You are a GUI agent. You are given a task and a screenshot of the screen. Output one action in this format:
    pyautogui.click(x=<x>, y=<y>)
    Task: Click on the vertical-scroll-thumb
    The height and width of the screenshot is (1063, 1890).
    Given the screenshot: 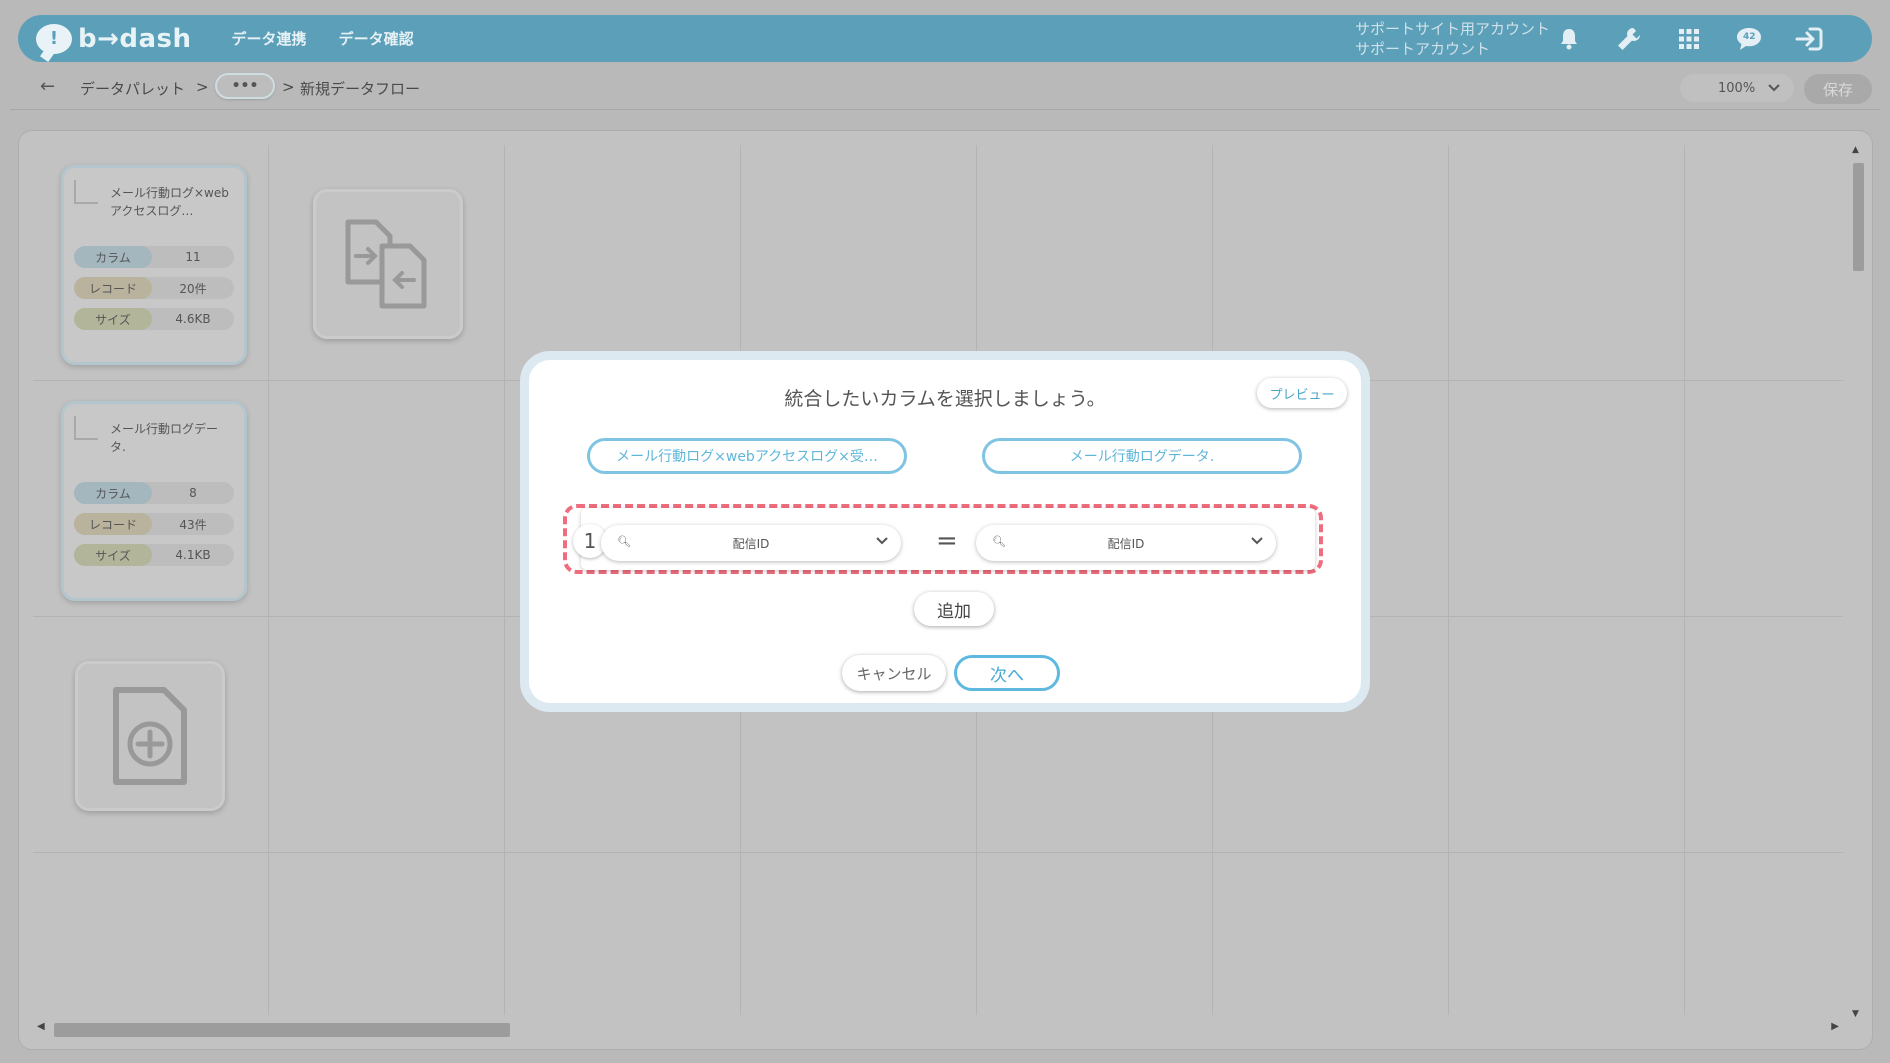 What is the action you would take?
    pyautogui.click(x=1858, y=217)
    